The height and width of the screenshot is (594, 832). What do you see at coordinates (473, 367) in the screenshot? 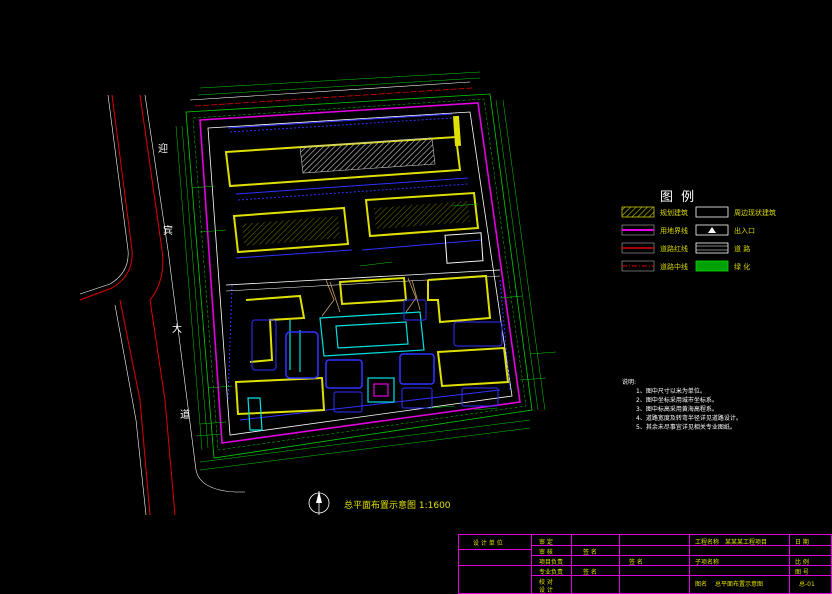
I see `building-bottom-right` at bounding box center [473, 367].